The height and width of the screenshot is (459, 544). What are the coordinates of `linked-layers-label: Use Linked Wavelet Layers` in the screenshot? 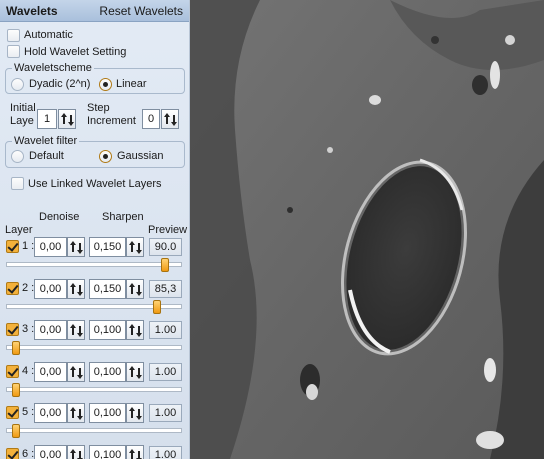 It's located at (95, 184).